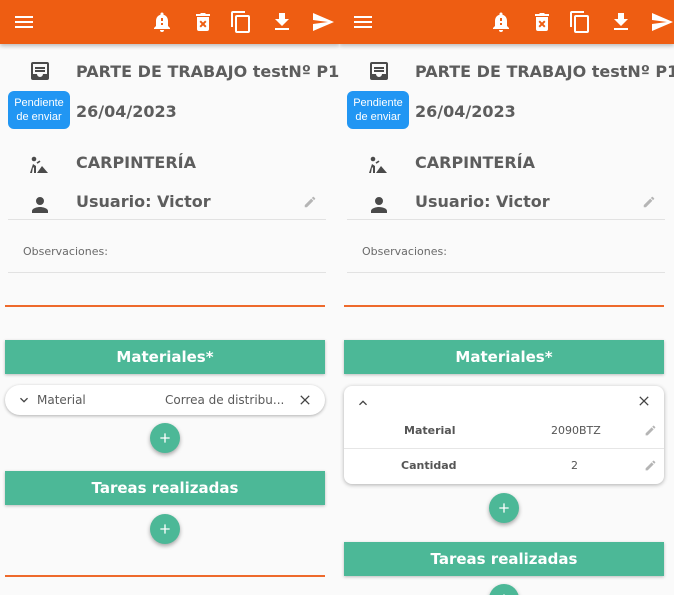  I want to click on material-expanded-card: Material 2090BTZ Cantidad 2, so click(504, 435).